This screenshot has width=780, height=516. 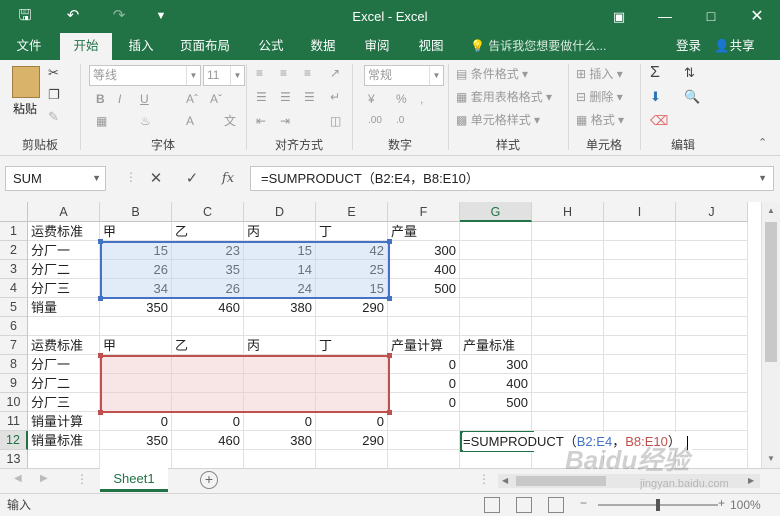 I want to click on cell-j8, so click(x=712, y=364).